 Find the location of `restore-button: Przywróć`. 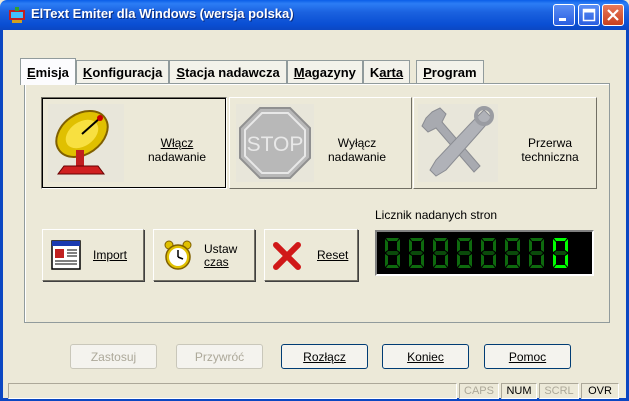

restore-button: Przywróć is located at coordinates (219, 356).